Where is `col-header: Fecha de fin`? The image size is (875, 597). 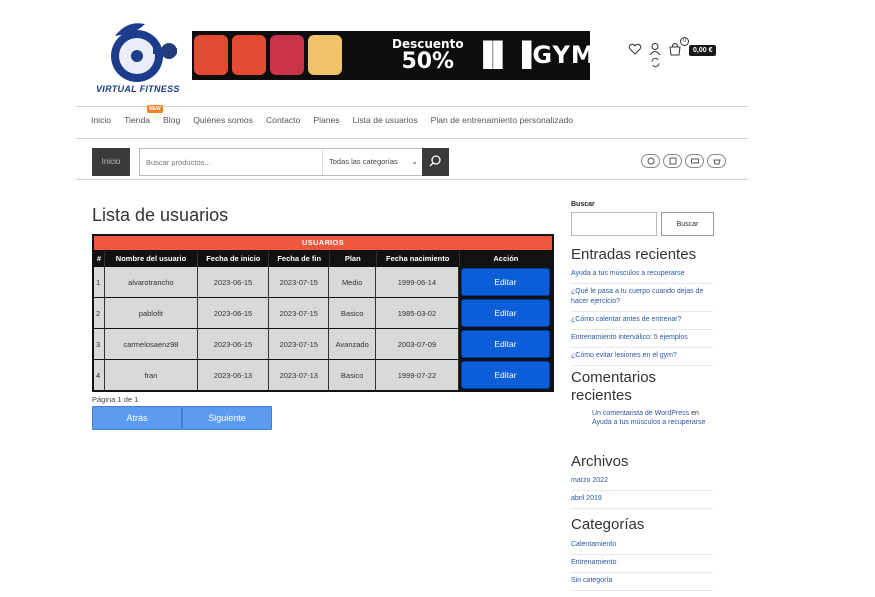 col-header: Fecha de fin is located at coordinates (299, 258).